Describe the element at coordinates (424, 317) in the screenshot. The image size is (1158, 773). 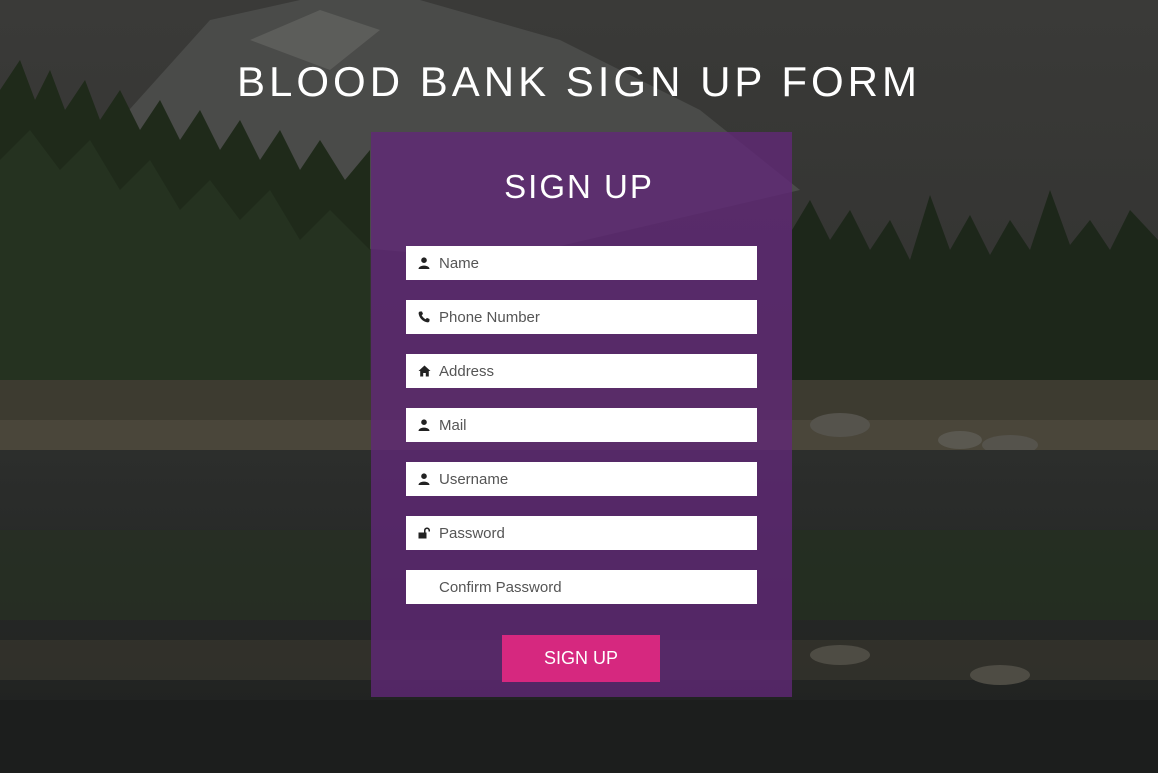
I see `phone-icon` at that location.